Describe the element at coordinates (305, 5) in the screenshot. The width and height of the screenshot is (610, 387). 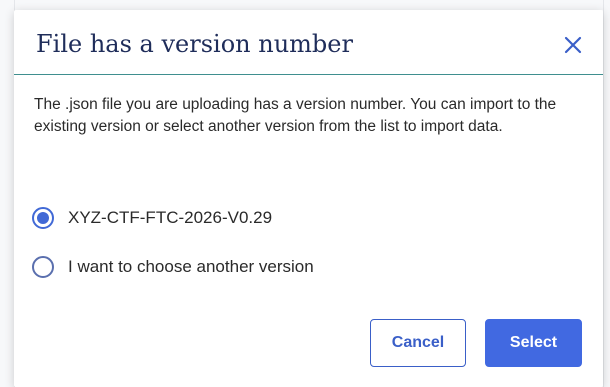
I see `backdrop` at that location.